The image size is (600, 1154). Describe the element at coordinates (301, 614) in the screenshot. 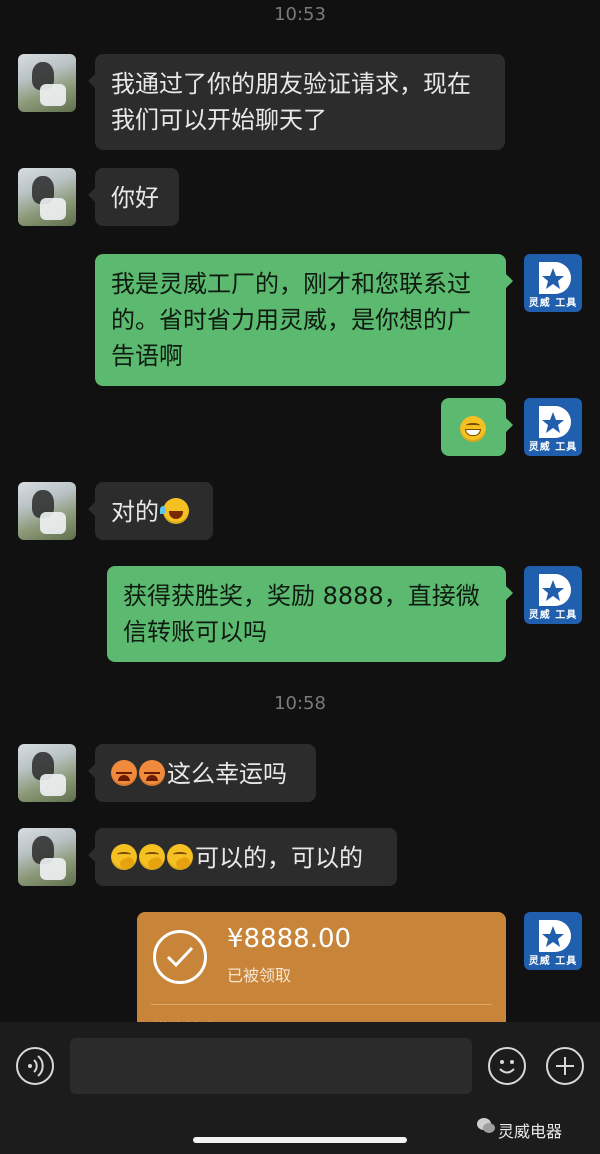

I see `message-text: 获得获胜奖，奖励 8888，直接微信转账可以吗` at that location.